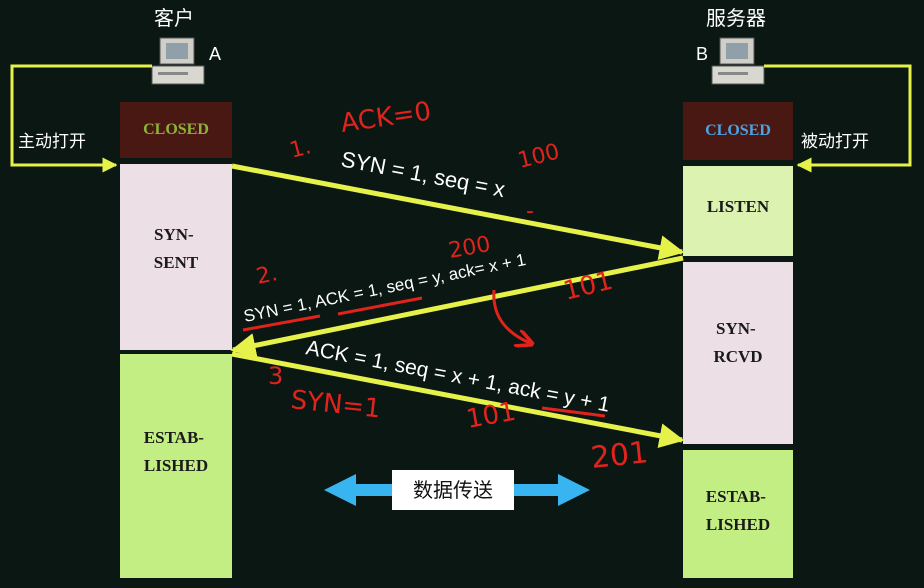 This screenshot has width=924, height=588. I want to click on annotation-ack0: ACK=0, so click(386, 118).